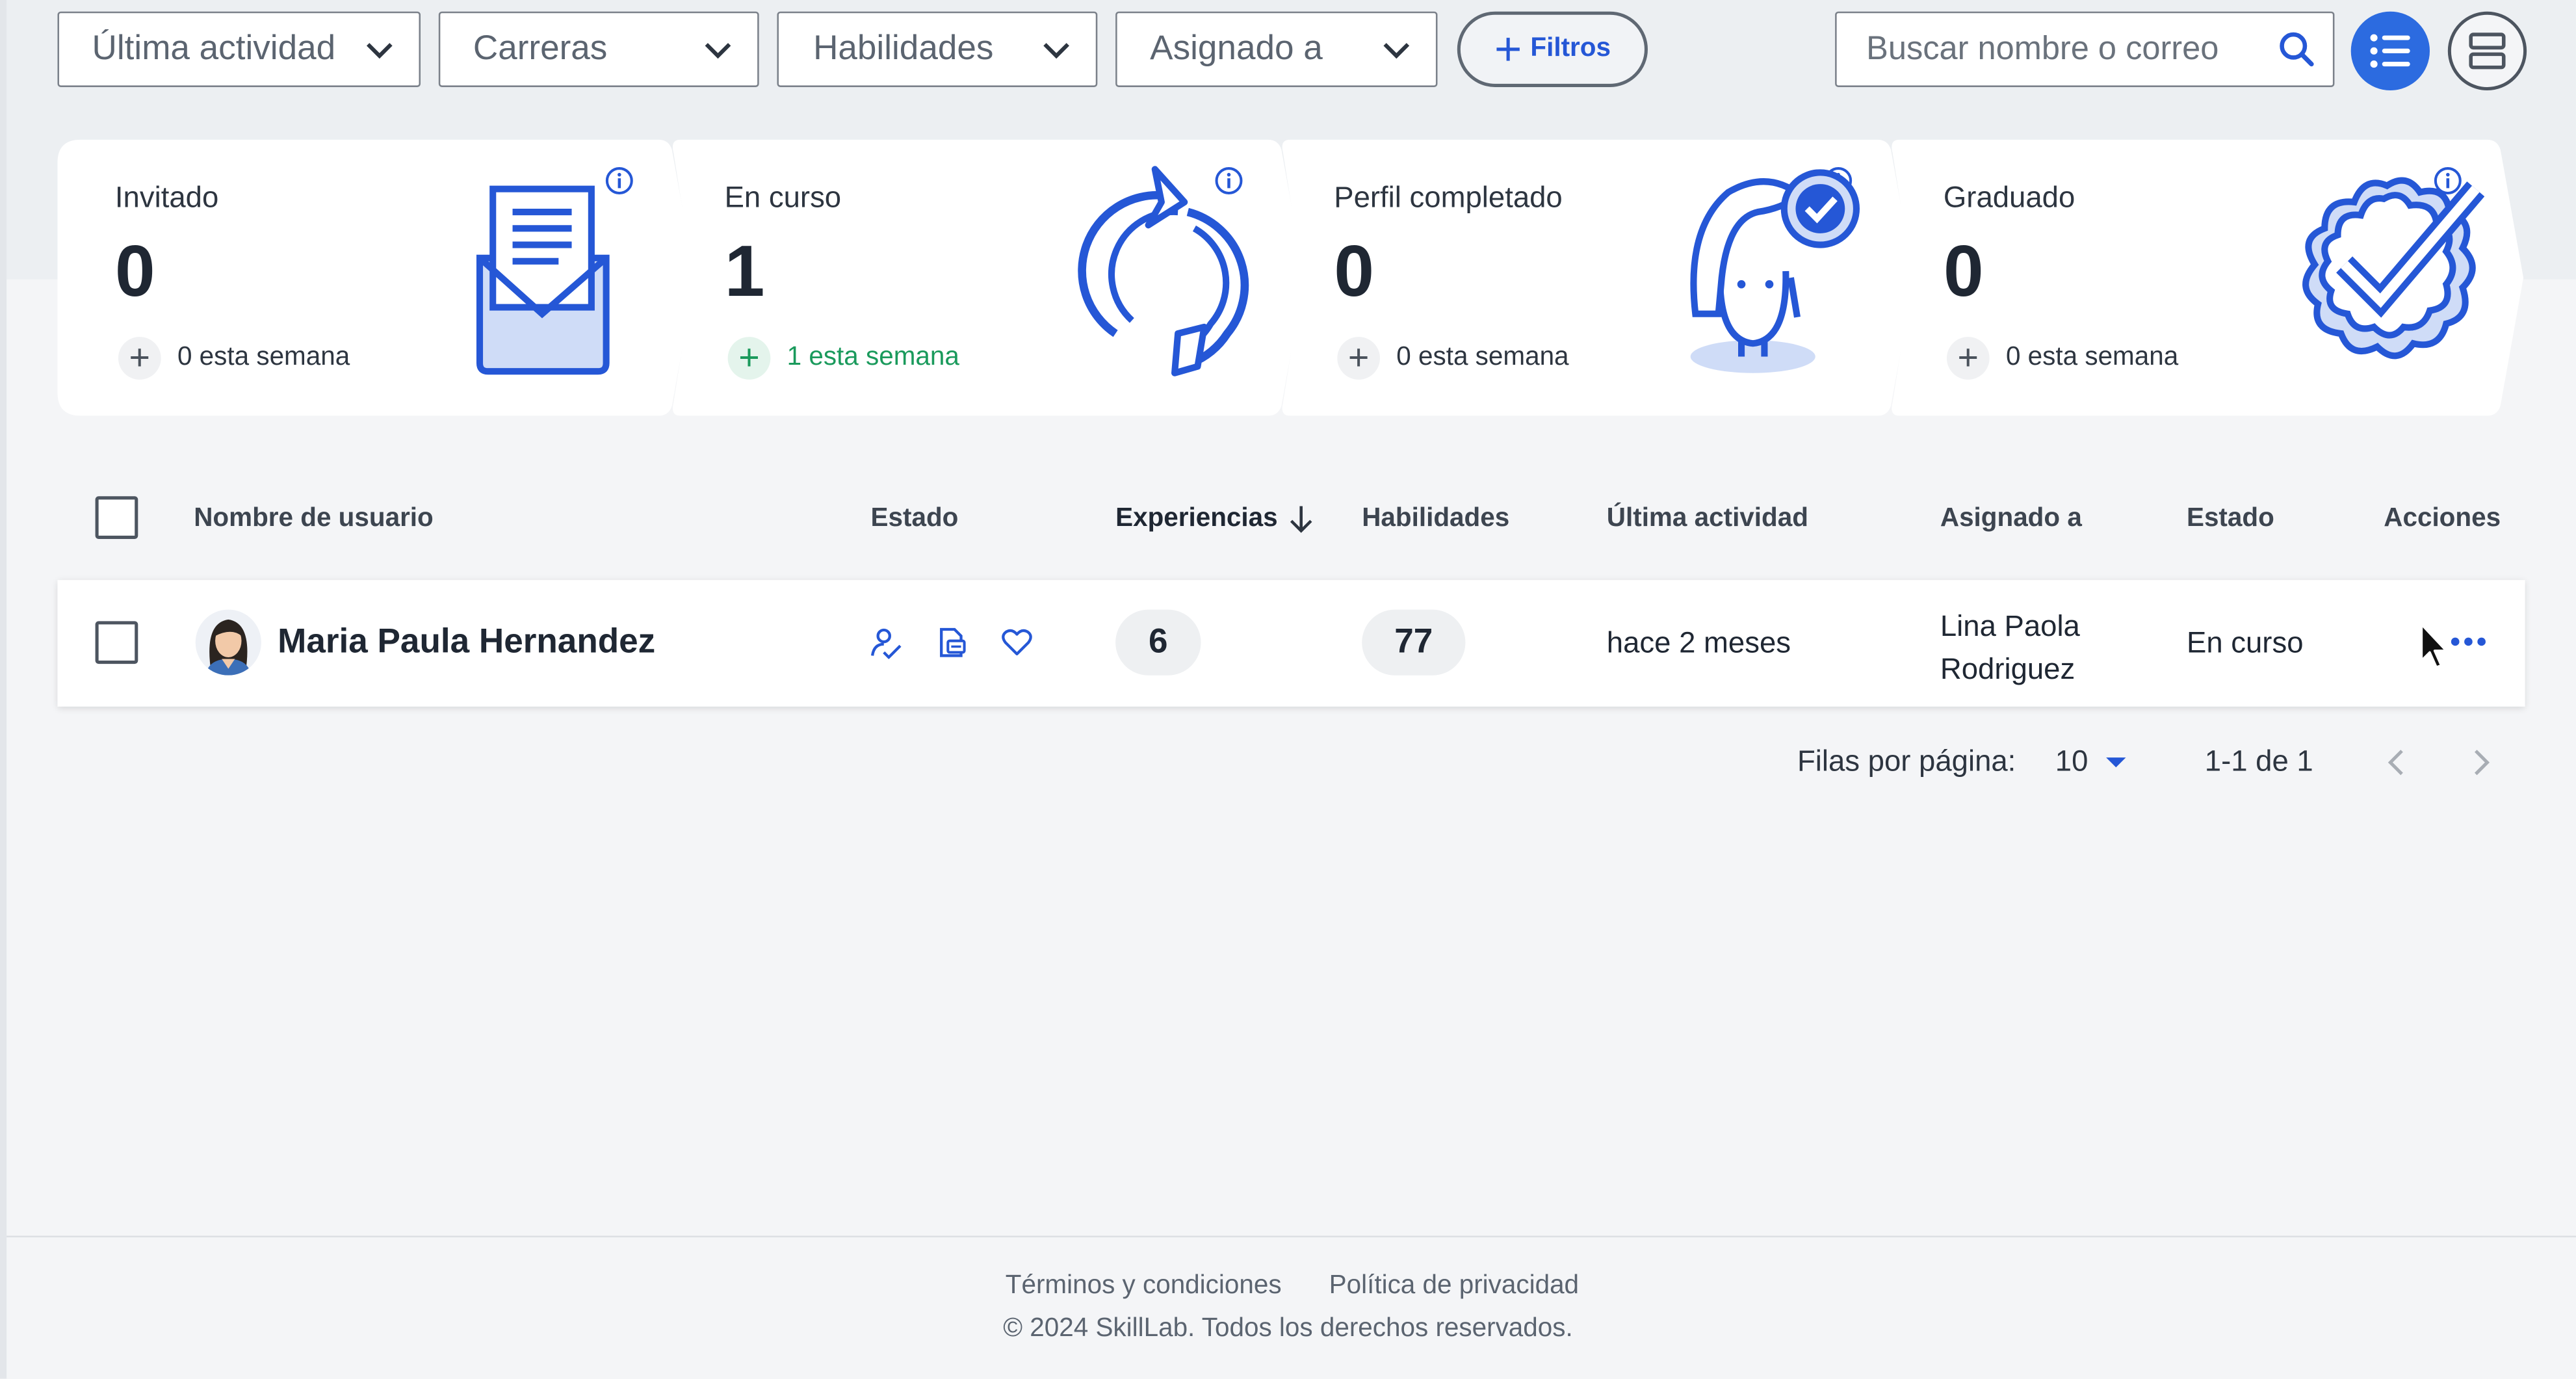 Image resolution: width=2576 pixels, height=1379 pixels. I want to click on assigned-to-line1: Lina Paola, so click(2010, 626).